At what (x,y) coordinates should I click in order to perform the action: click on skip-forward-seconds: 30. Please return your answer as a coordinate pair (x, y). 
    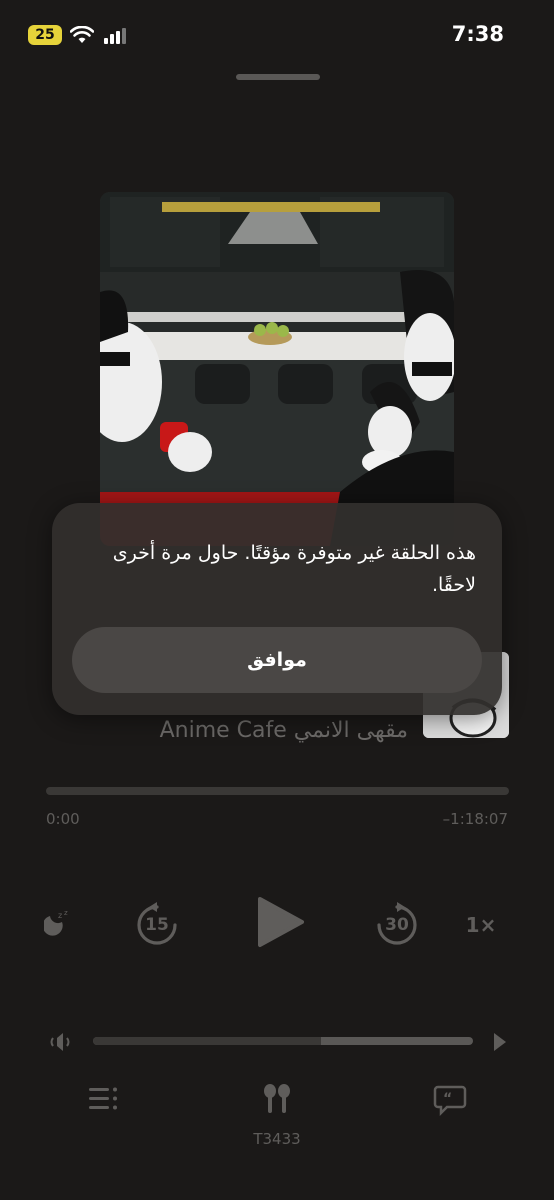
    Looking at the image, I should click on (397, 925).